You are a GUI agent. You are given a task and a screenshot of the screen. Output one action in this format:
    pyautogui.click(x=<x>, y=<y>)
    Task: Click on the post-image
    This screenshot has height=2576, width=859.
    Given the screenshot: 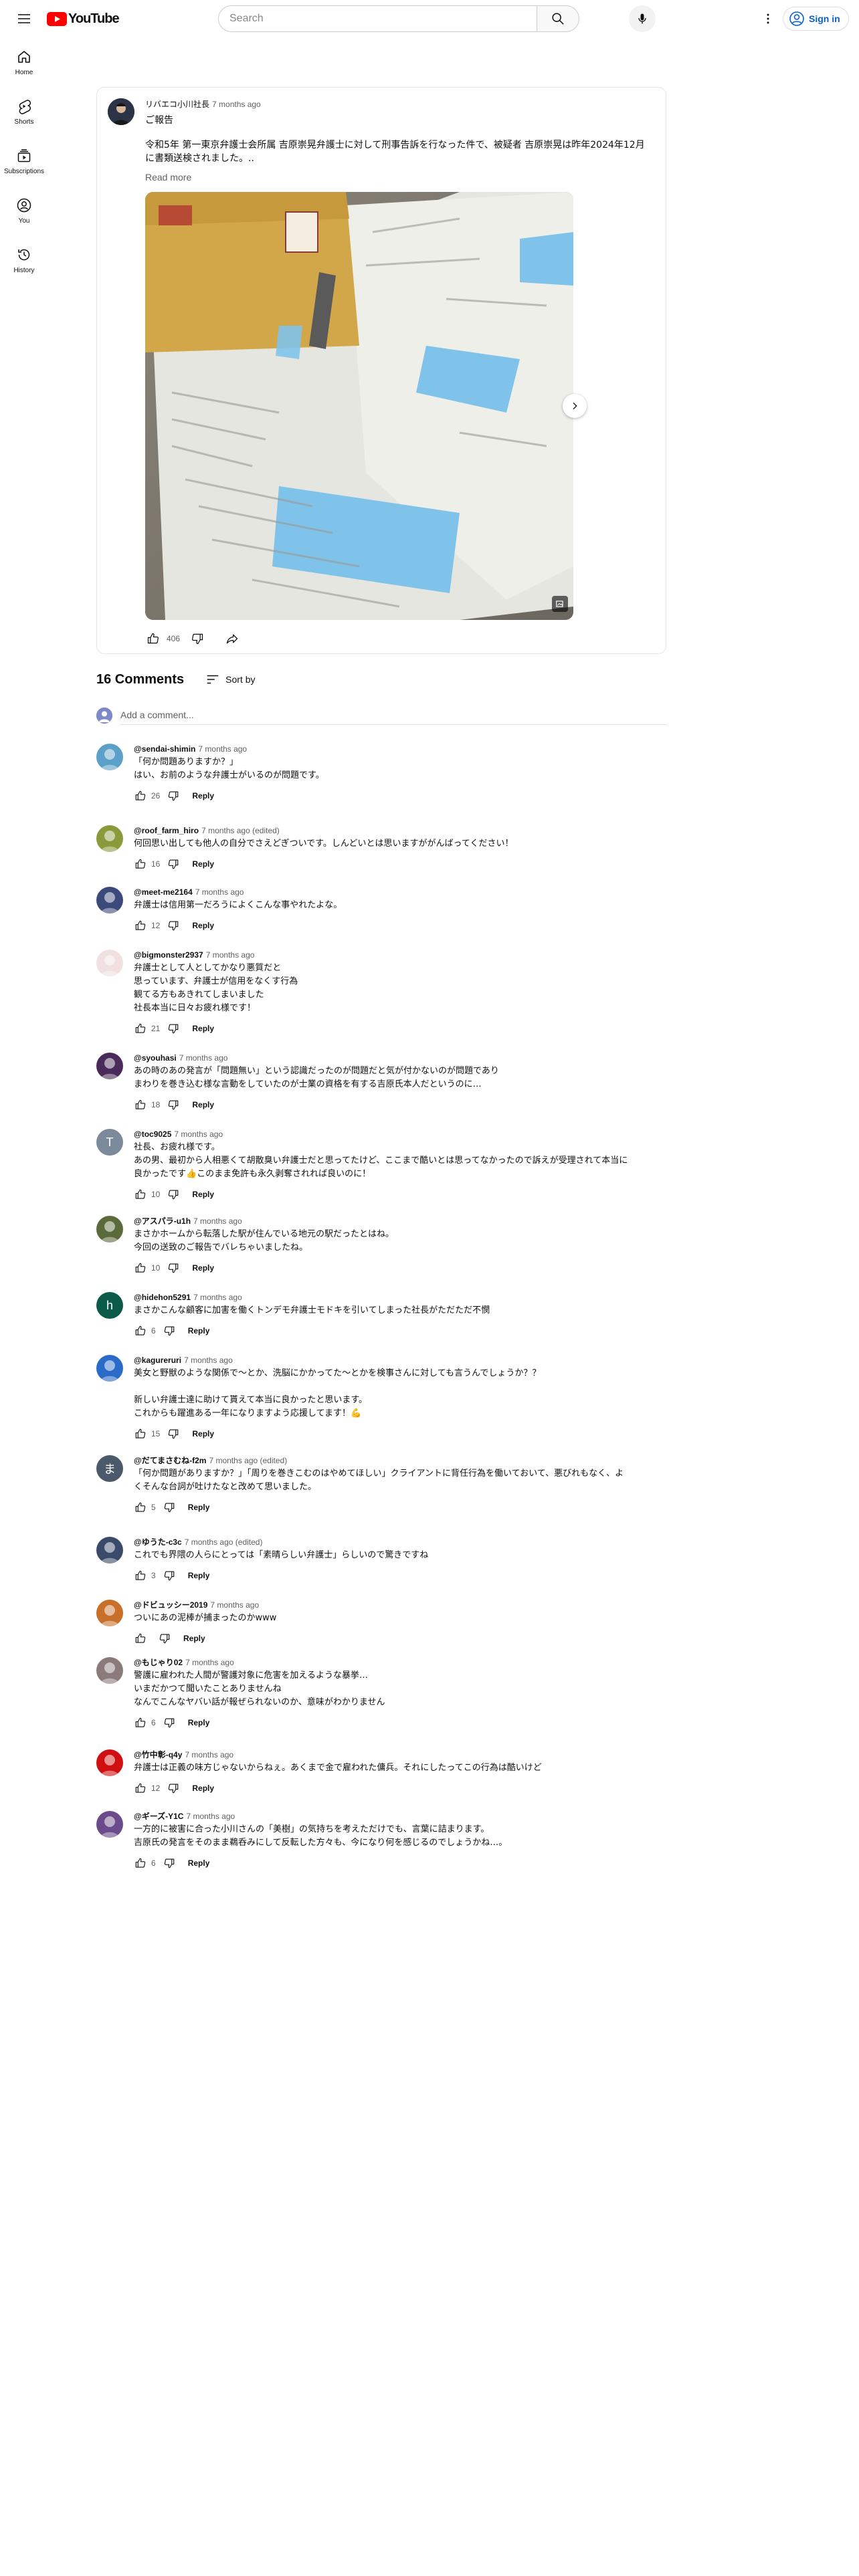 What is the action you would take?
    pyautogui.click(x=359, y=406)
    